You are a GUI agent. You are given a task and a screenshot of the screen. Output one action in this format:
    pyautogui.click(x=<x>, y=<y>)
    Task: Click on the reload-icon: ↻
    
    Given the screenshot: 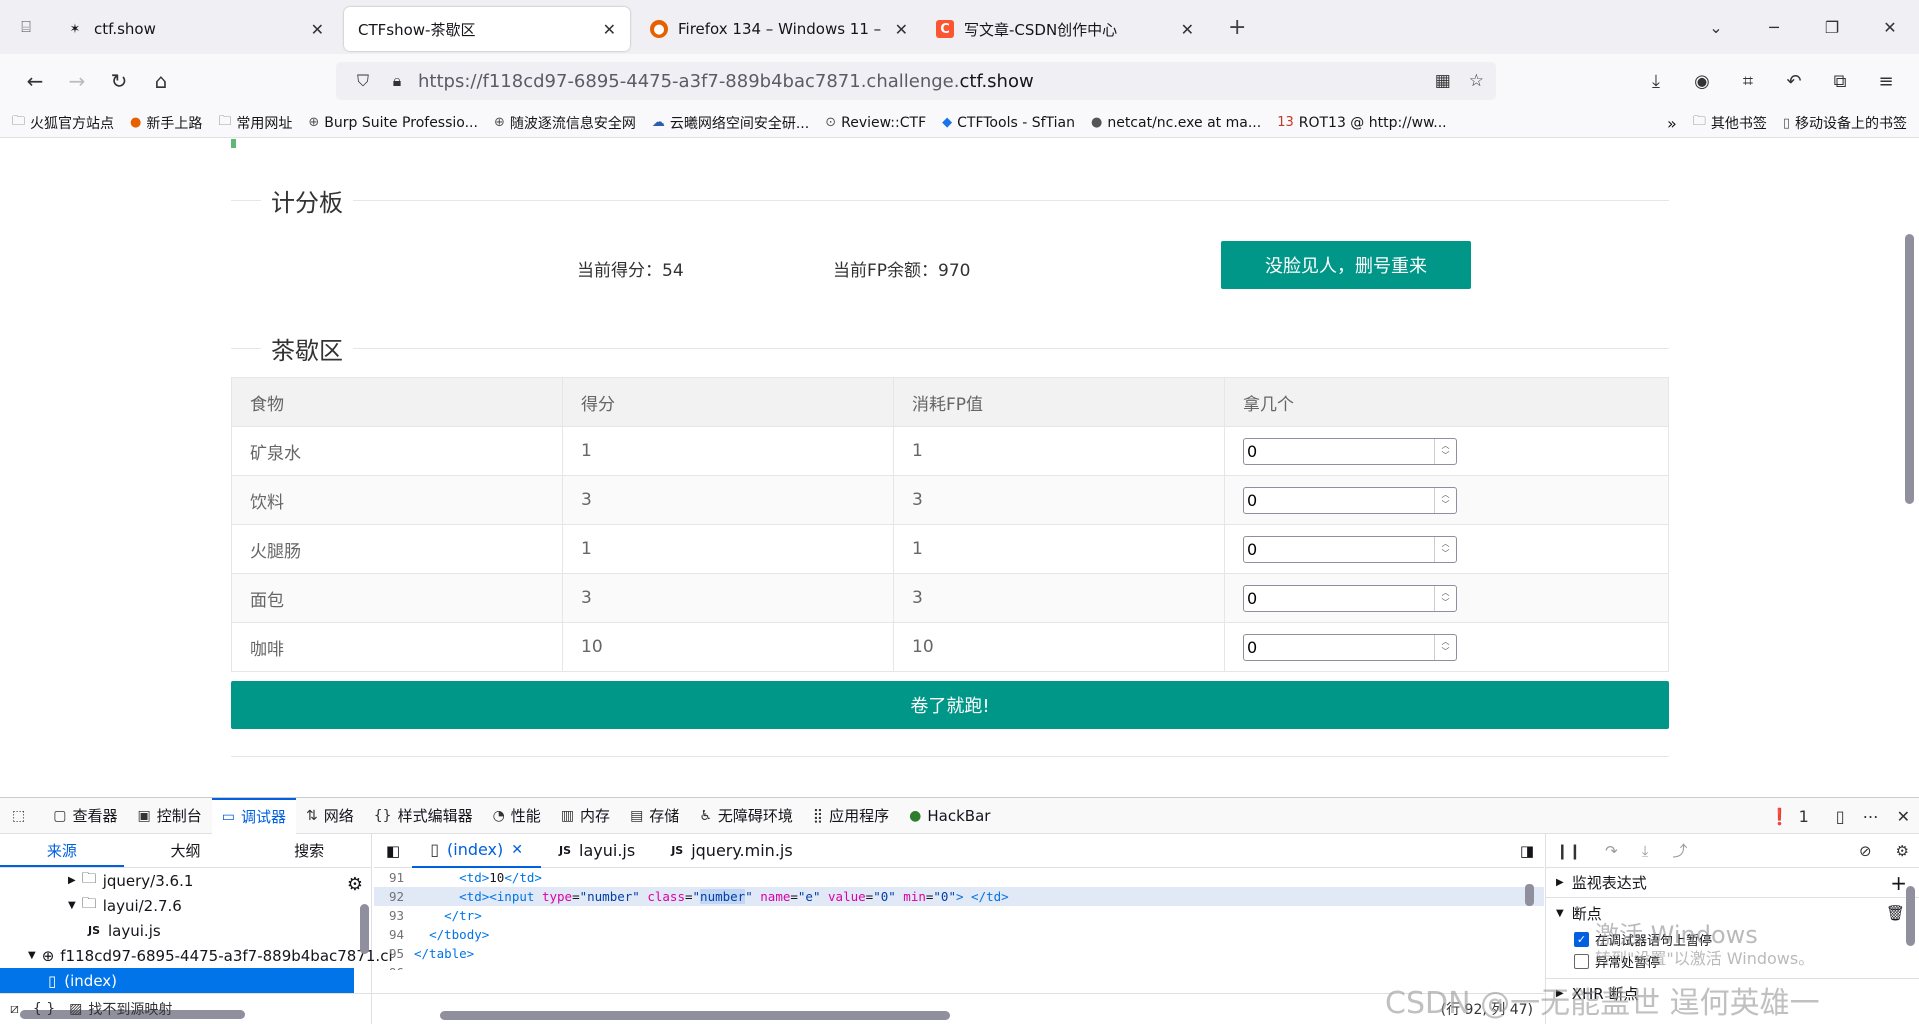 What is the action you would take?
    pyautogui.click(x=119, y=81)
    